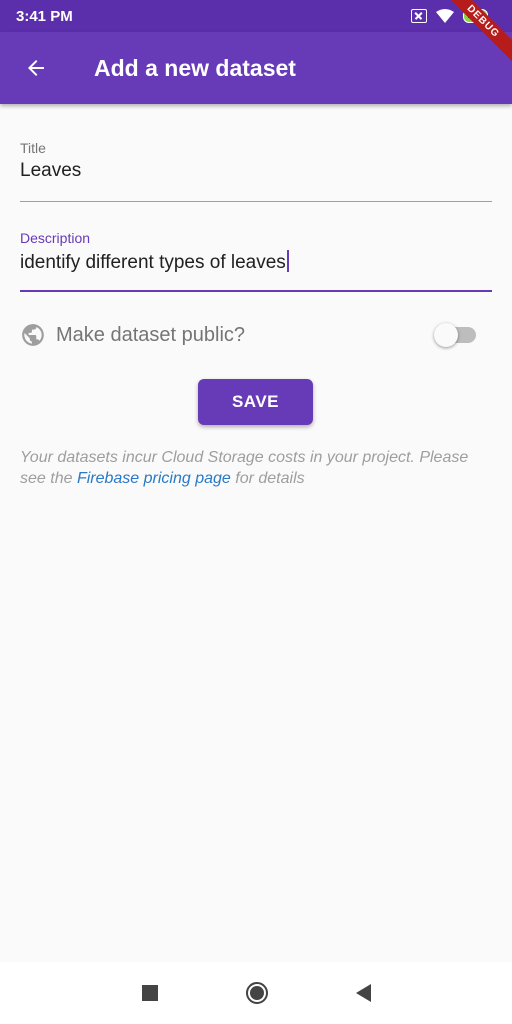 This screenshot has width=512, height=1024. Describe the element at coordinates (267, 478) in the screenshot. I see `note-text-after: for details` at that location.